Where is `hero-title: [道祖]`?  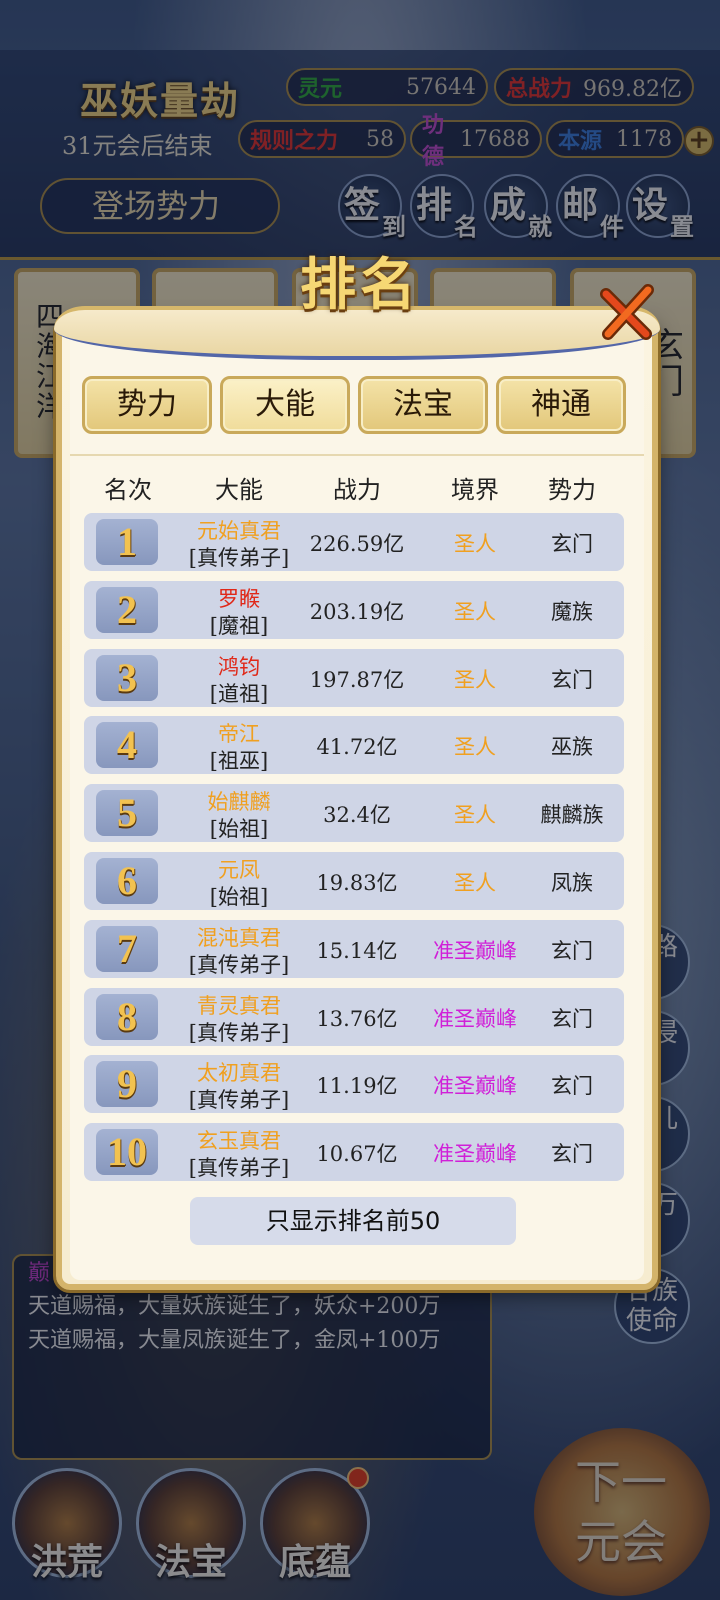
hero-title: [道祖] is located at coordinates (239, 693).